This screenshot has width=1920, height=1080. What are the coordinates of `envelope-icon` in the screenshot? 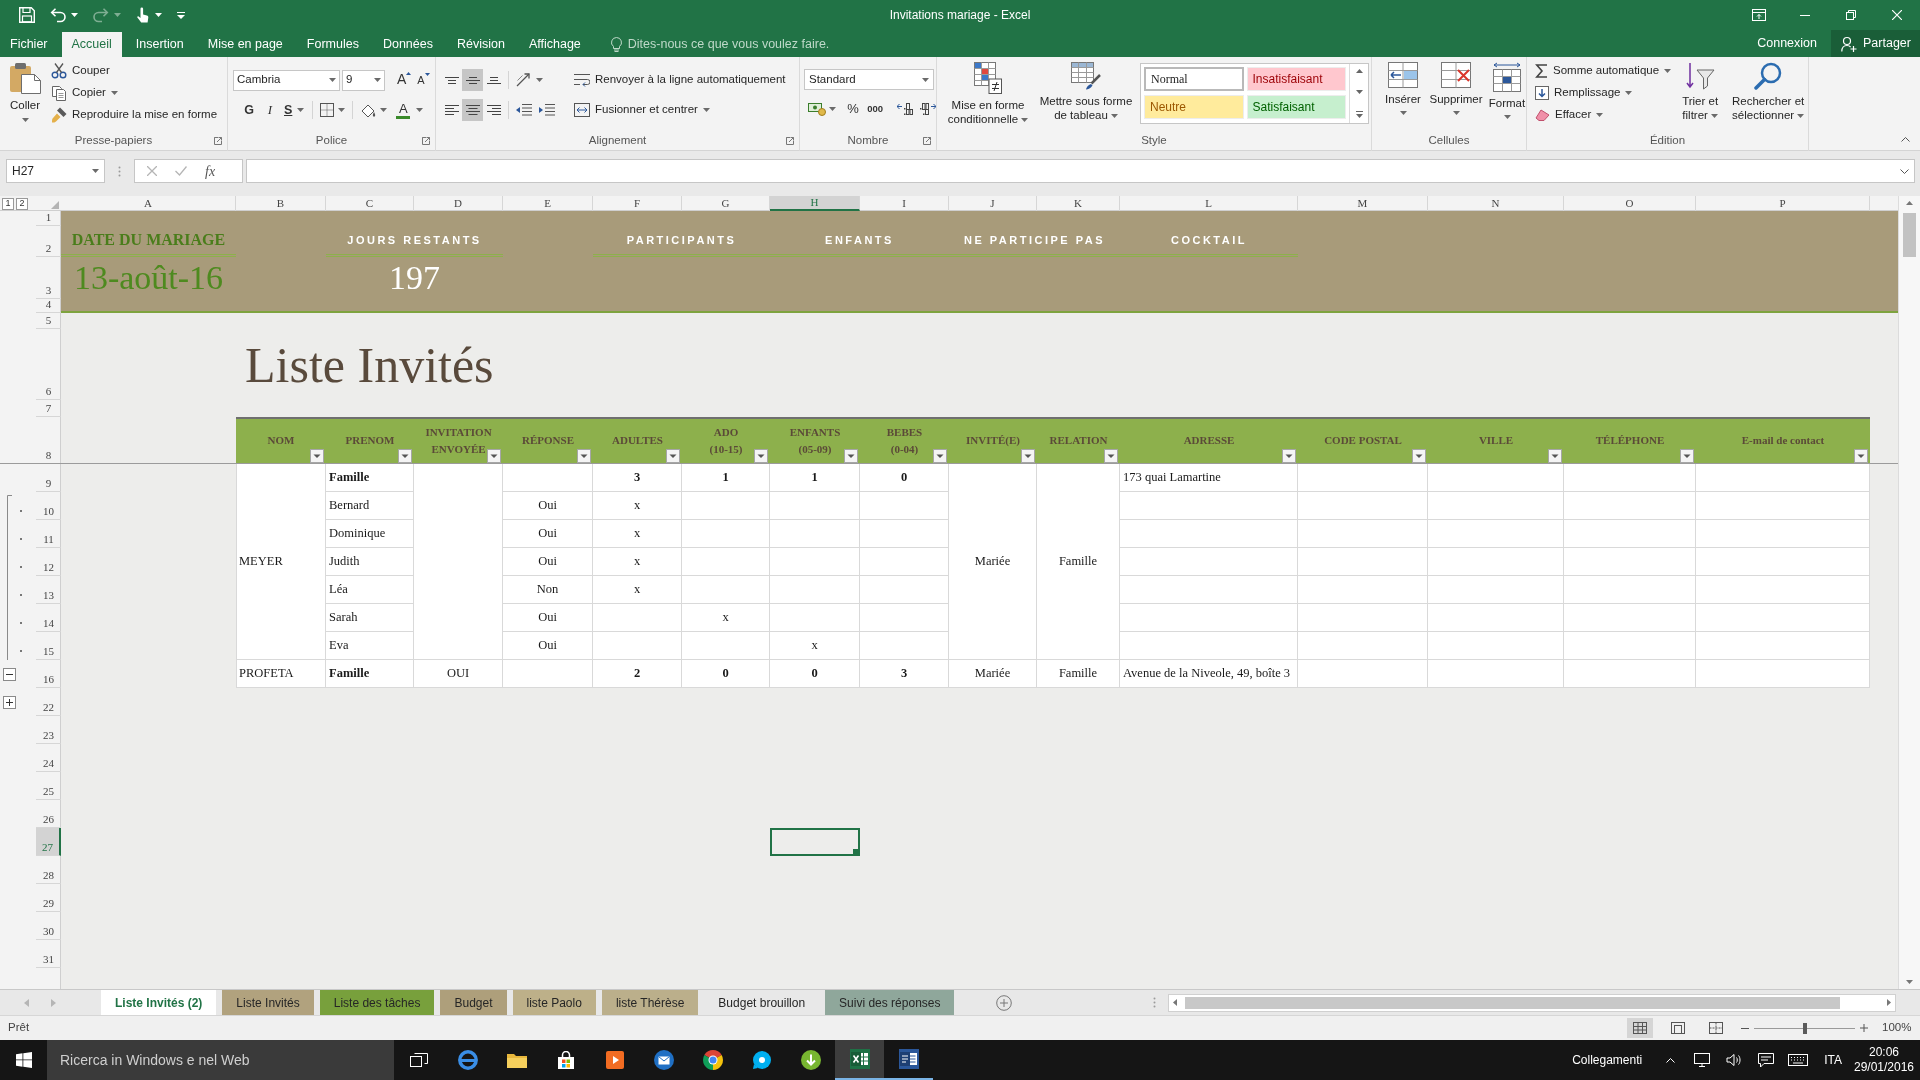 It's located at (663, 1060).